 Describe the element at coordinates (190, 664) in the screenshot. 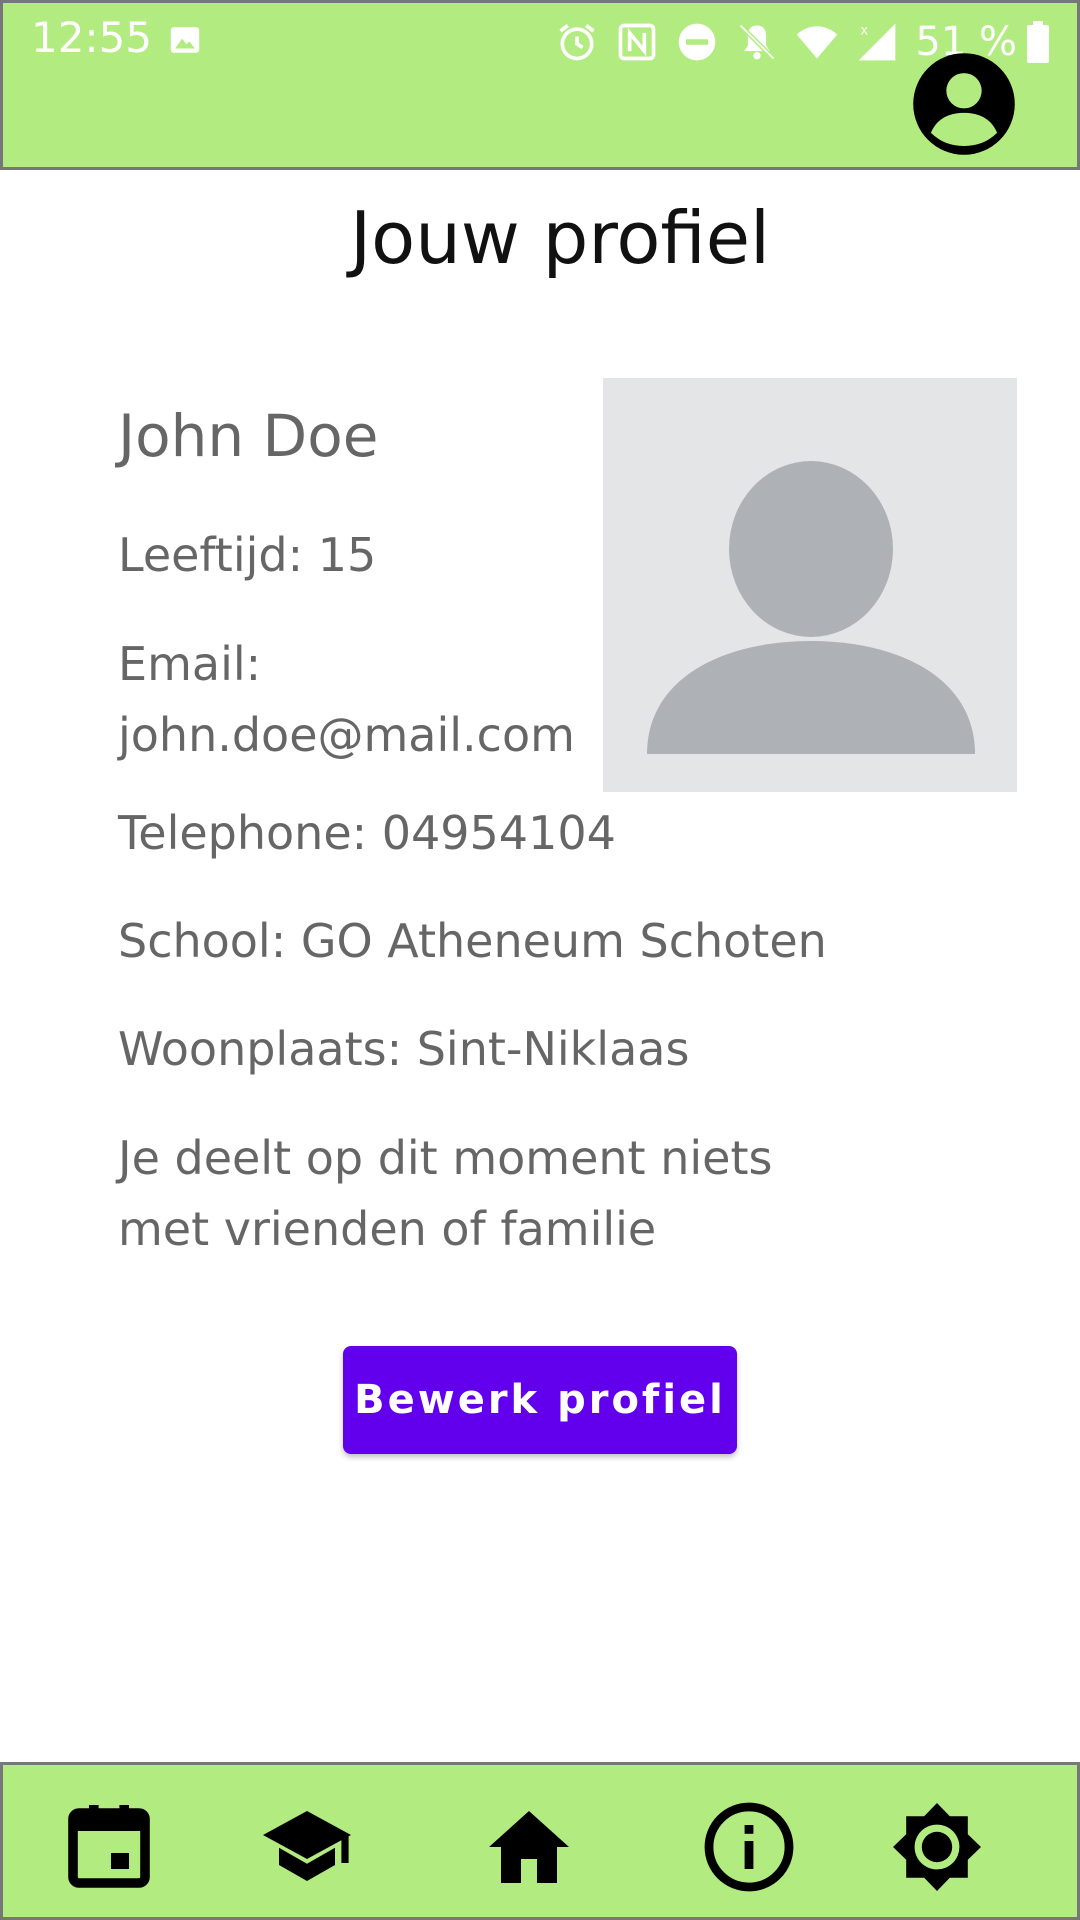

I see `email-label: Email:` at that location.